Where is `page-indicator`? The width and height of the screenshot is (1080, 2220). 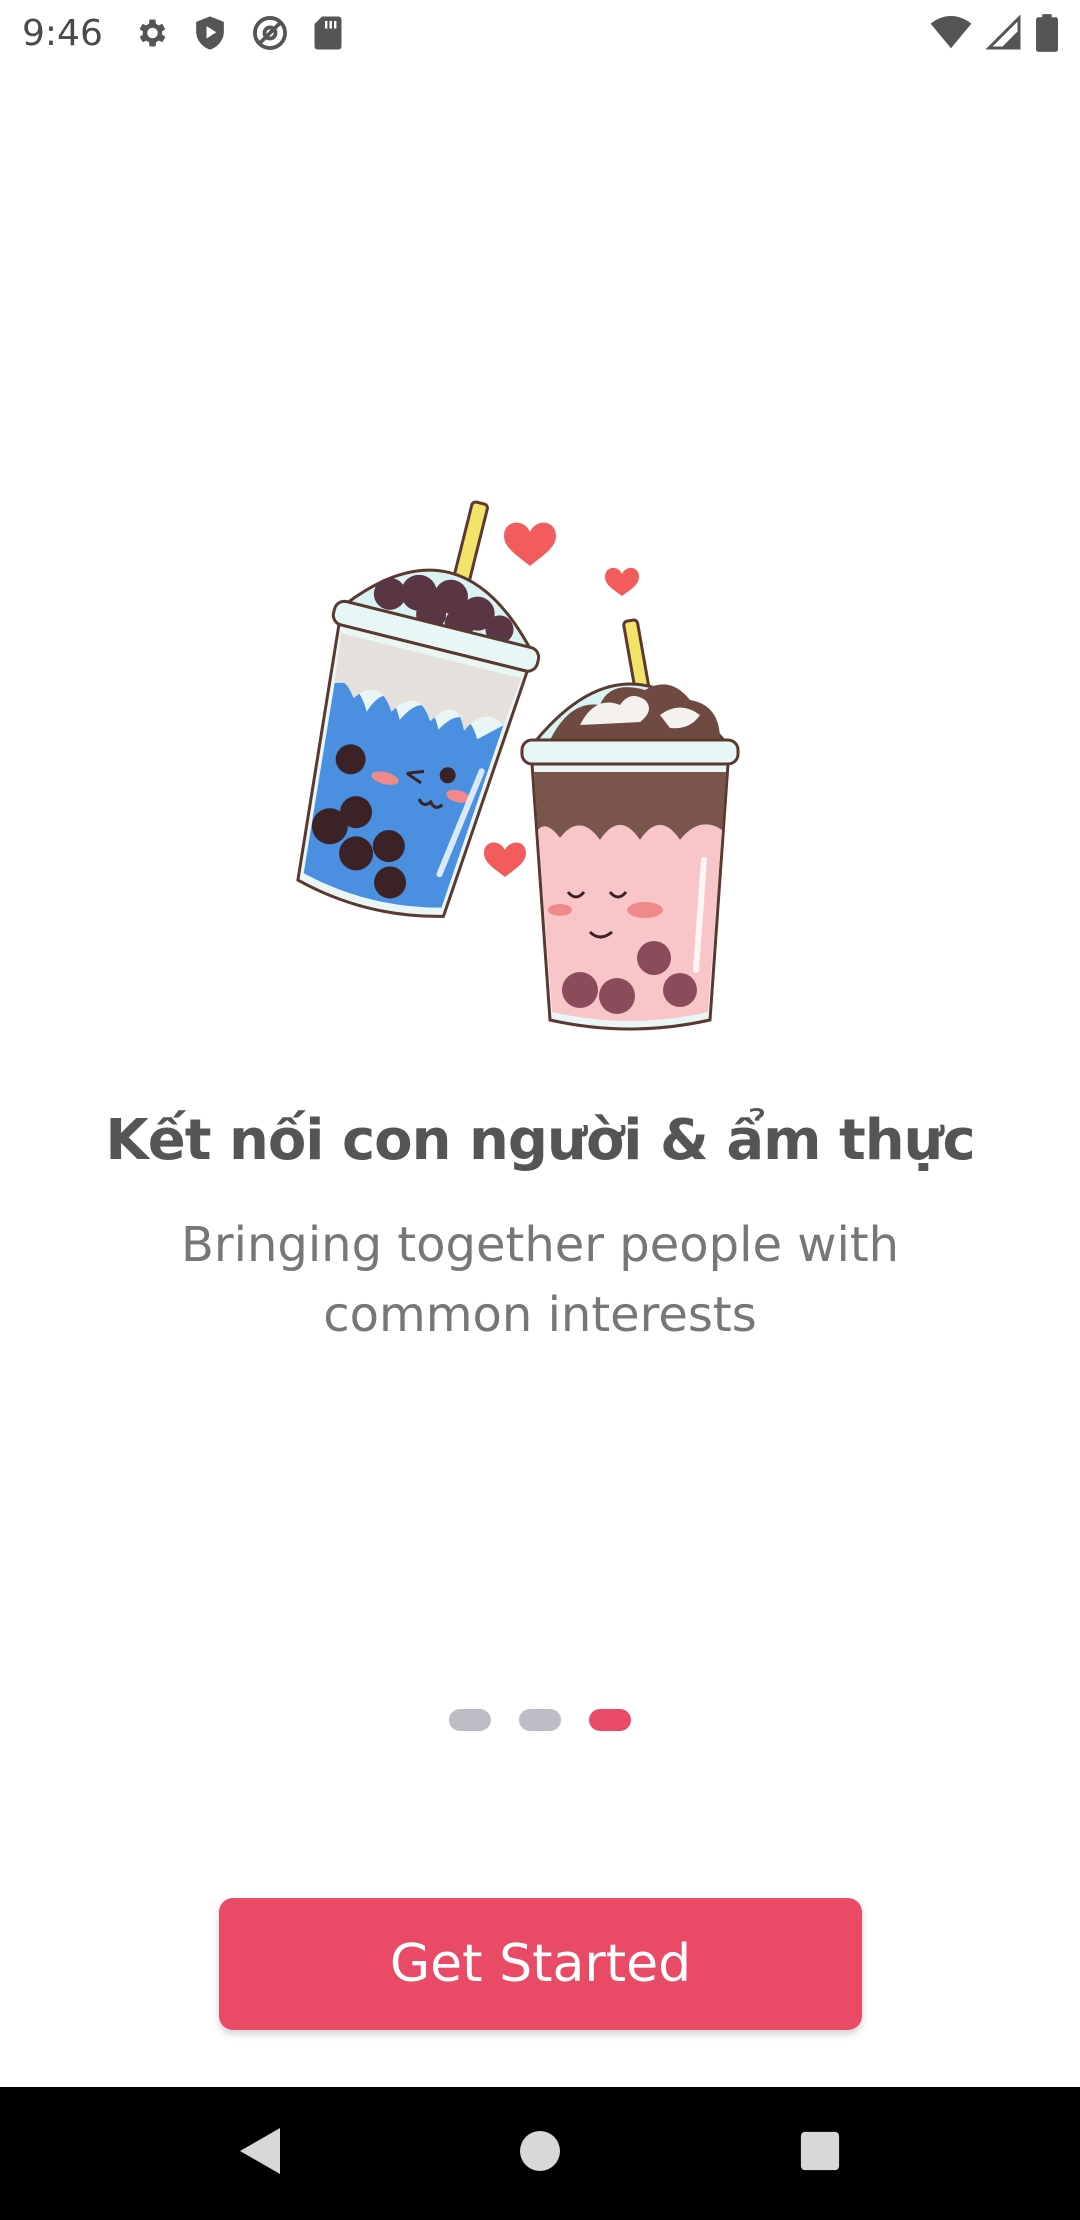
page-indicator is located at coordinates (540, 1720).